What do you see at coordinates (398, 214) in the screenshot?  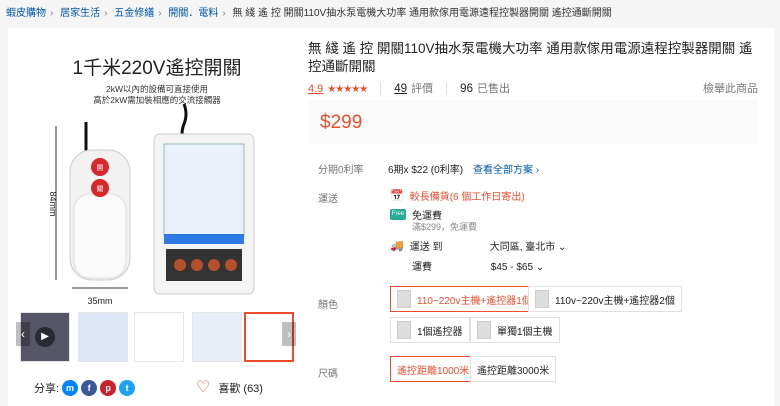 I see `free-shipping-icon: Free` at bounding box center [398, 214].